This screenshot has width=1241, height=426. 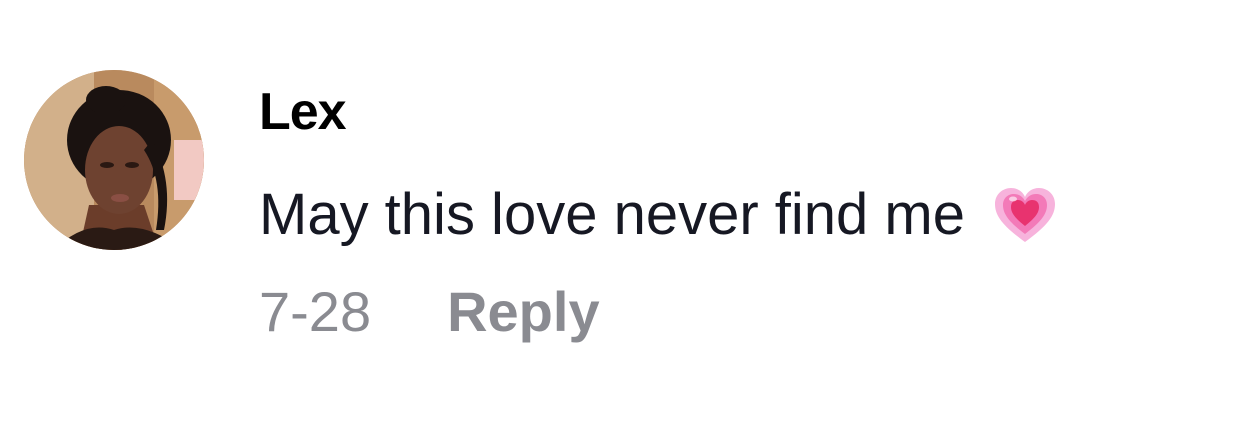 What do you see at coordinates (1025, 215) in the screenshot?
I see `growing-heart-icon` at bounding box center [1025, 215].